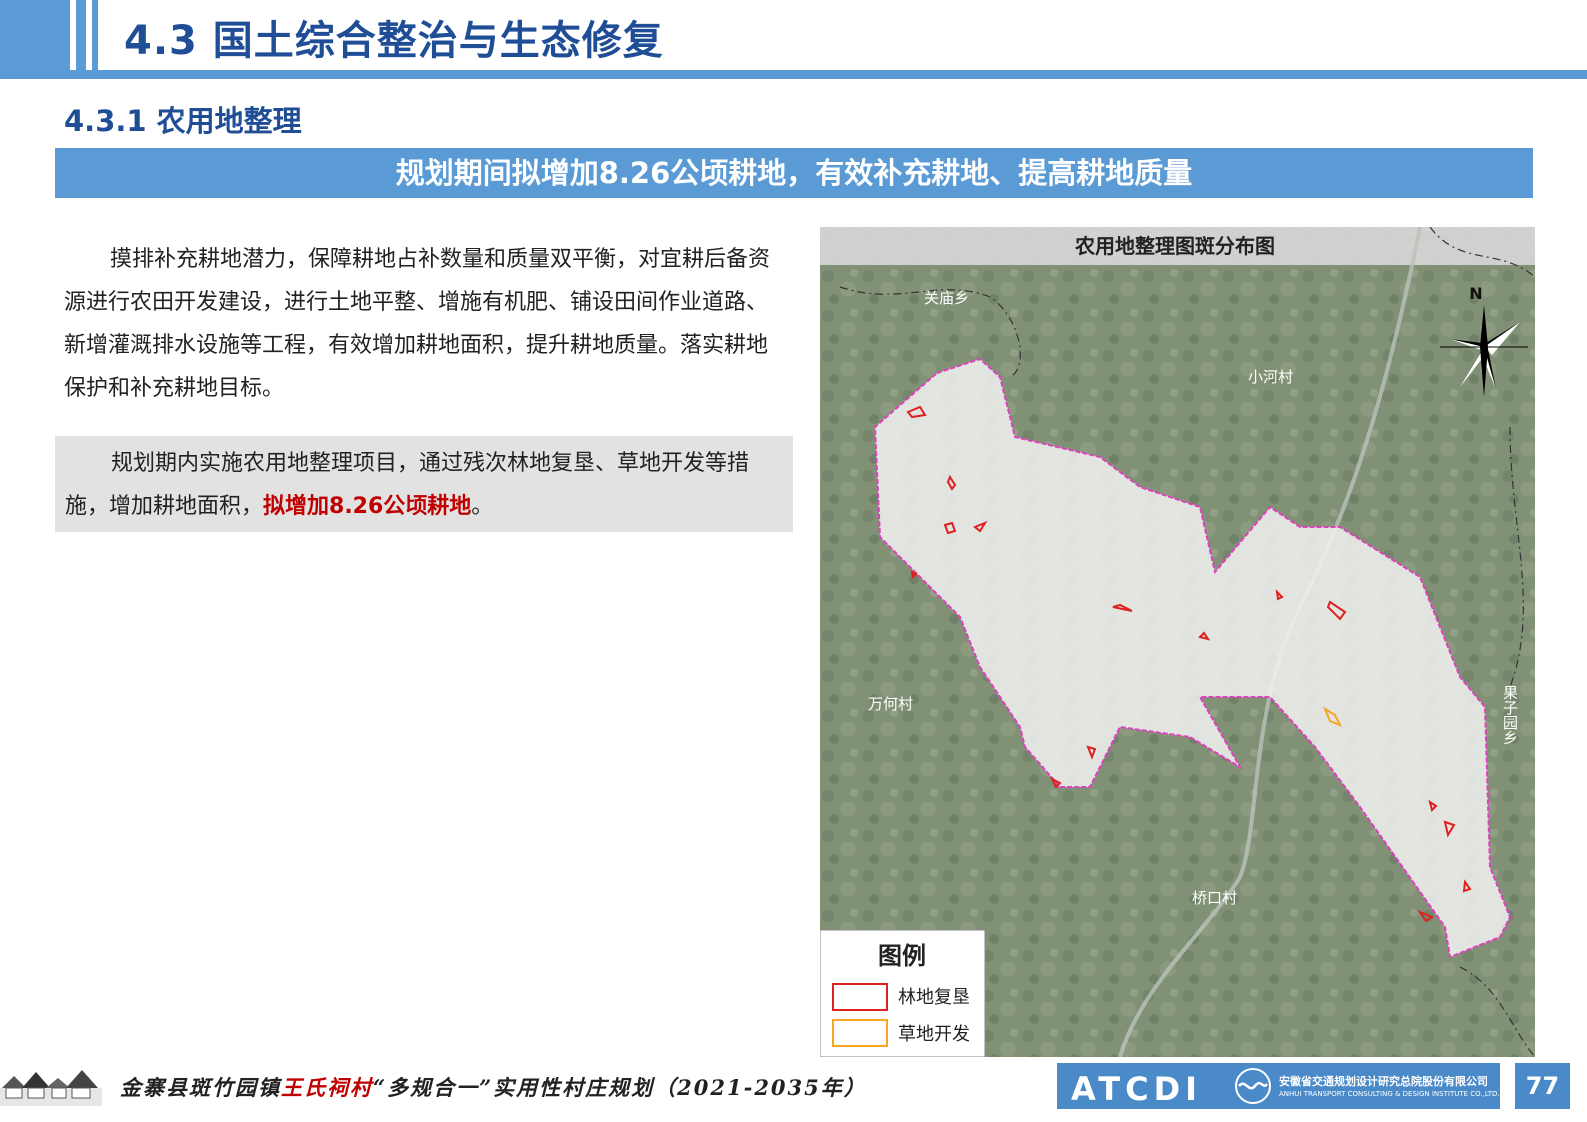 The width and height of the screenshot is (1587, 1122). Describe the element at coordinates (183, 121) in the screenshot. I see `section-title: 4.3.1 农用地整理` at that location.